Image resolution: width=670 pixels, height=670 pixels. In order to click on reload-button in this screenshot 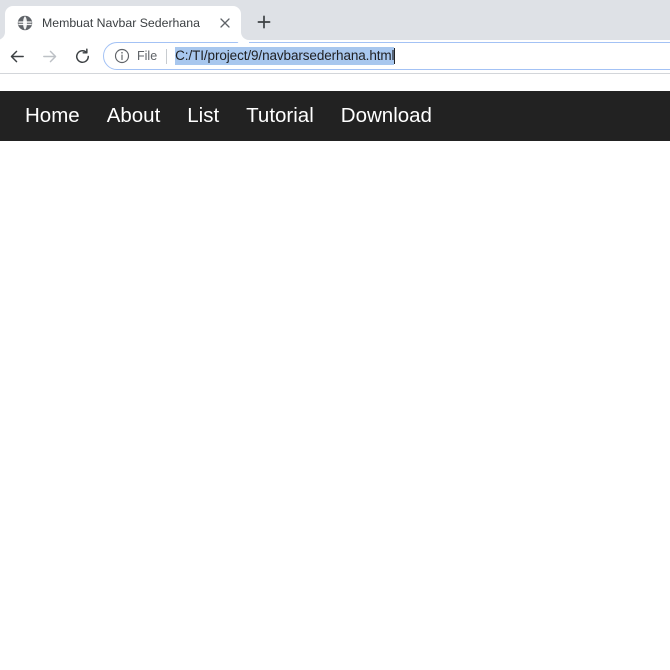, I will do `click(82, 57)`.